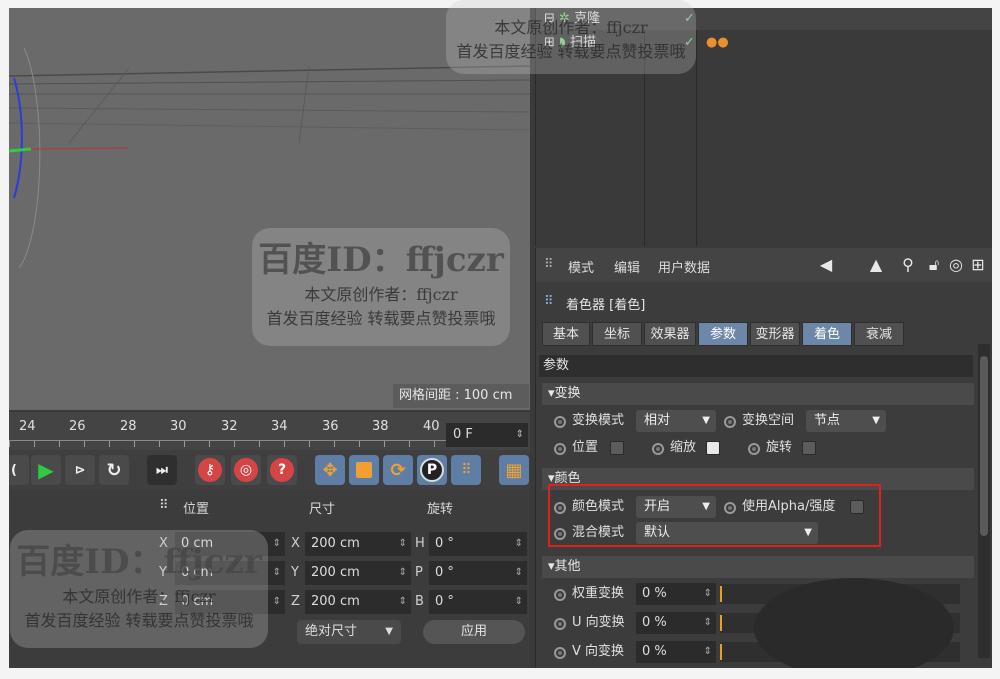 This screenshot has height=679, width=1000. What do you see at coordinates (474, 632) in the screenshot?
I see `apply-button: 应用` at bounding box center [474, 632].